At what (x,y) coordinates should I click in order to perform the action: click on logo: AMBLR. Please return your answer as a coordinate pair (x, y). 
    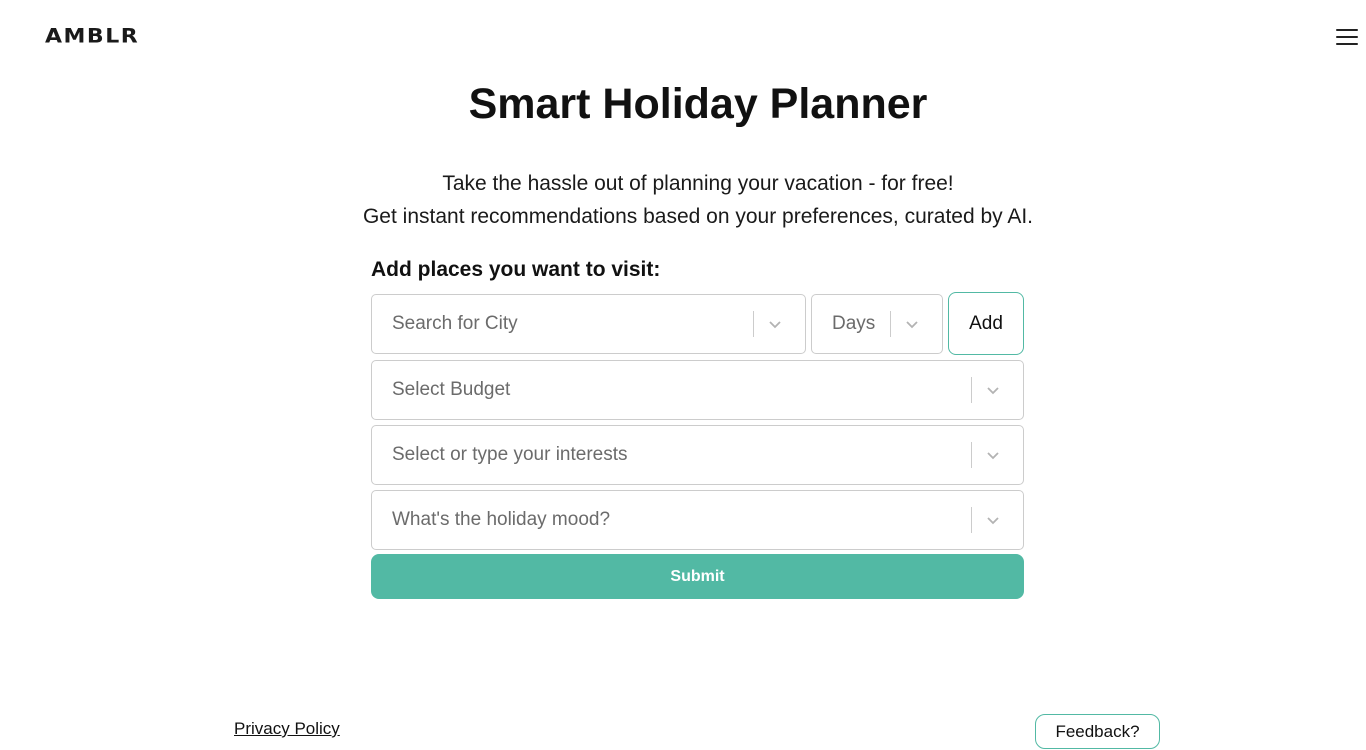
    Looking at the image, I should click on (92, 36).